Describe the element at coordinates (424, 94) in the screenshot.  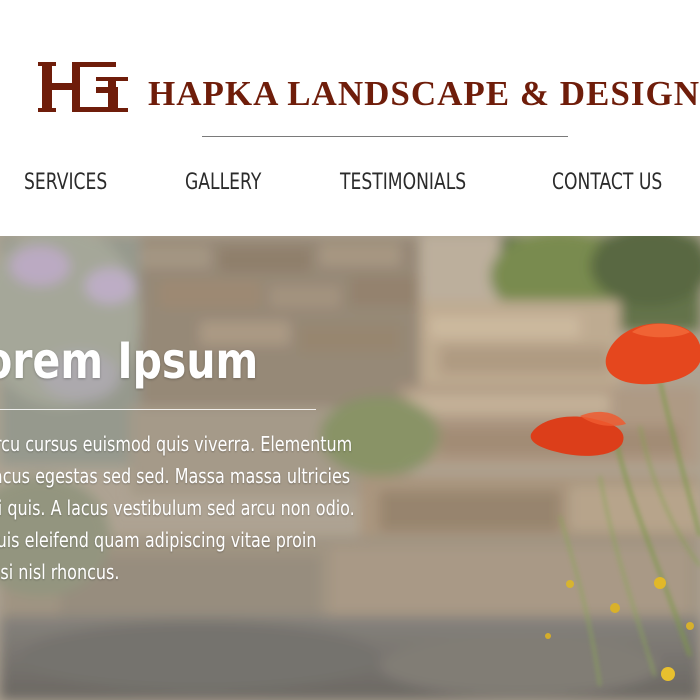
I see `brand-name: HAPKA LANDSCAPE & DESIGN` at that location.